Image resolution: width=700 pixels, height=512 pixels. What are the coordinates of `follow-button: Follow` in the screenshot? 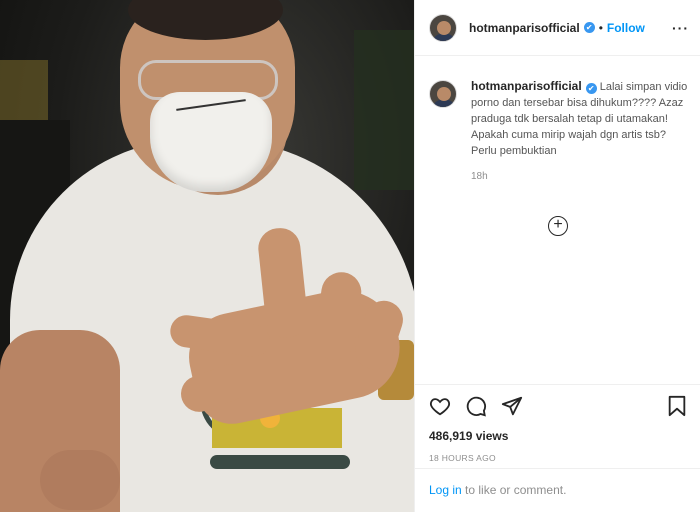 It's located at (626, 28).